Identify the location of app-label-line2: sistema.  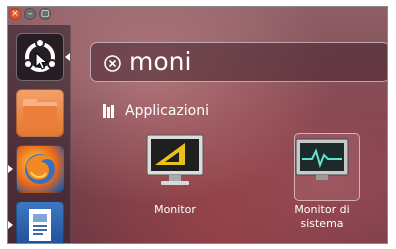
(322, 223).